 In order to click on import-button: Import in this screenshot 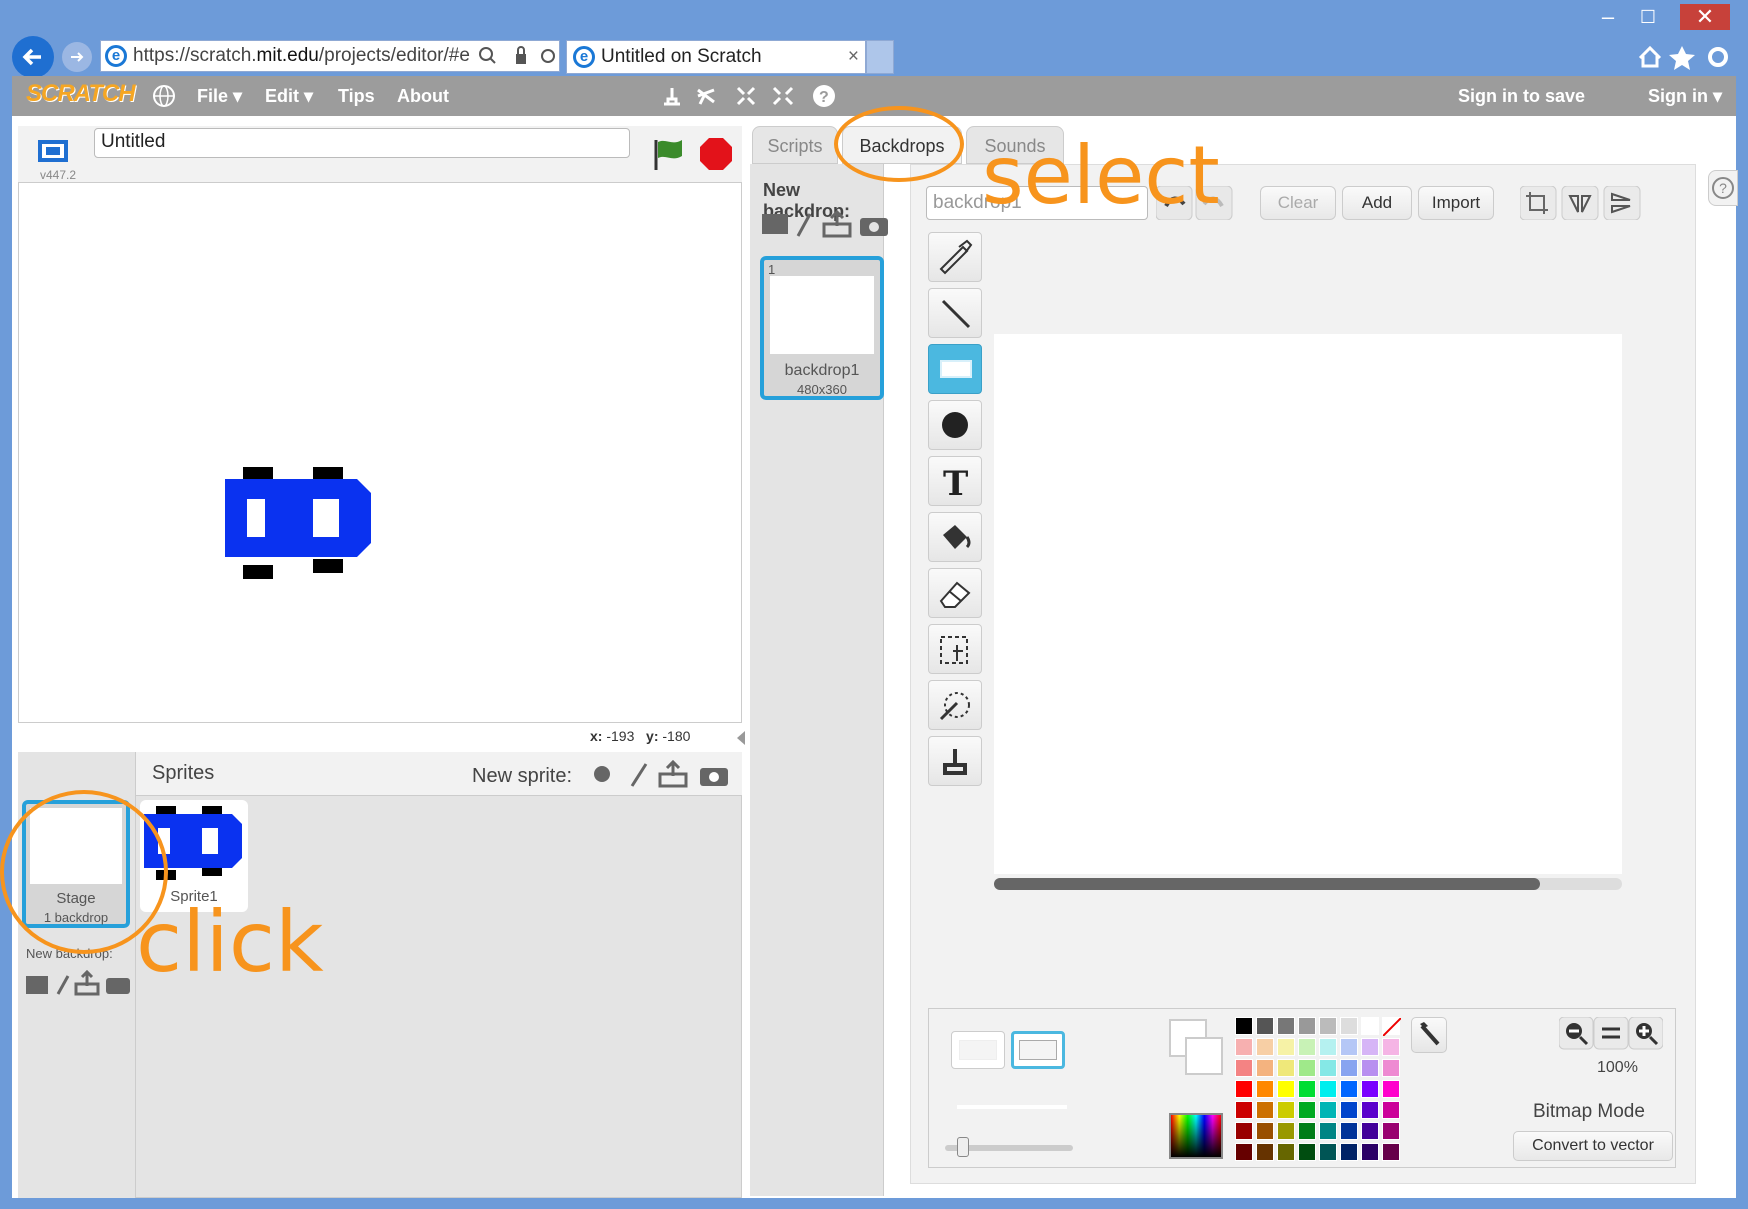, I will do `click(1456, 203)`.